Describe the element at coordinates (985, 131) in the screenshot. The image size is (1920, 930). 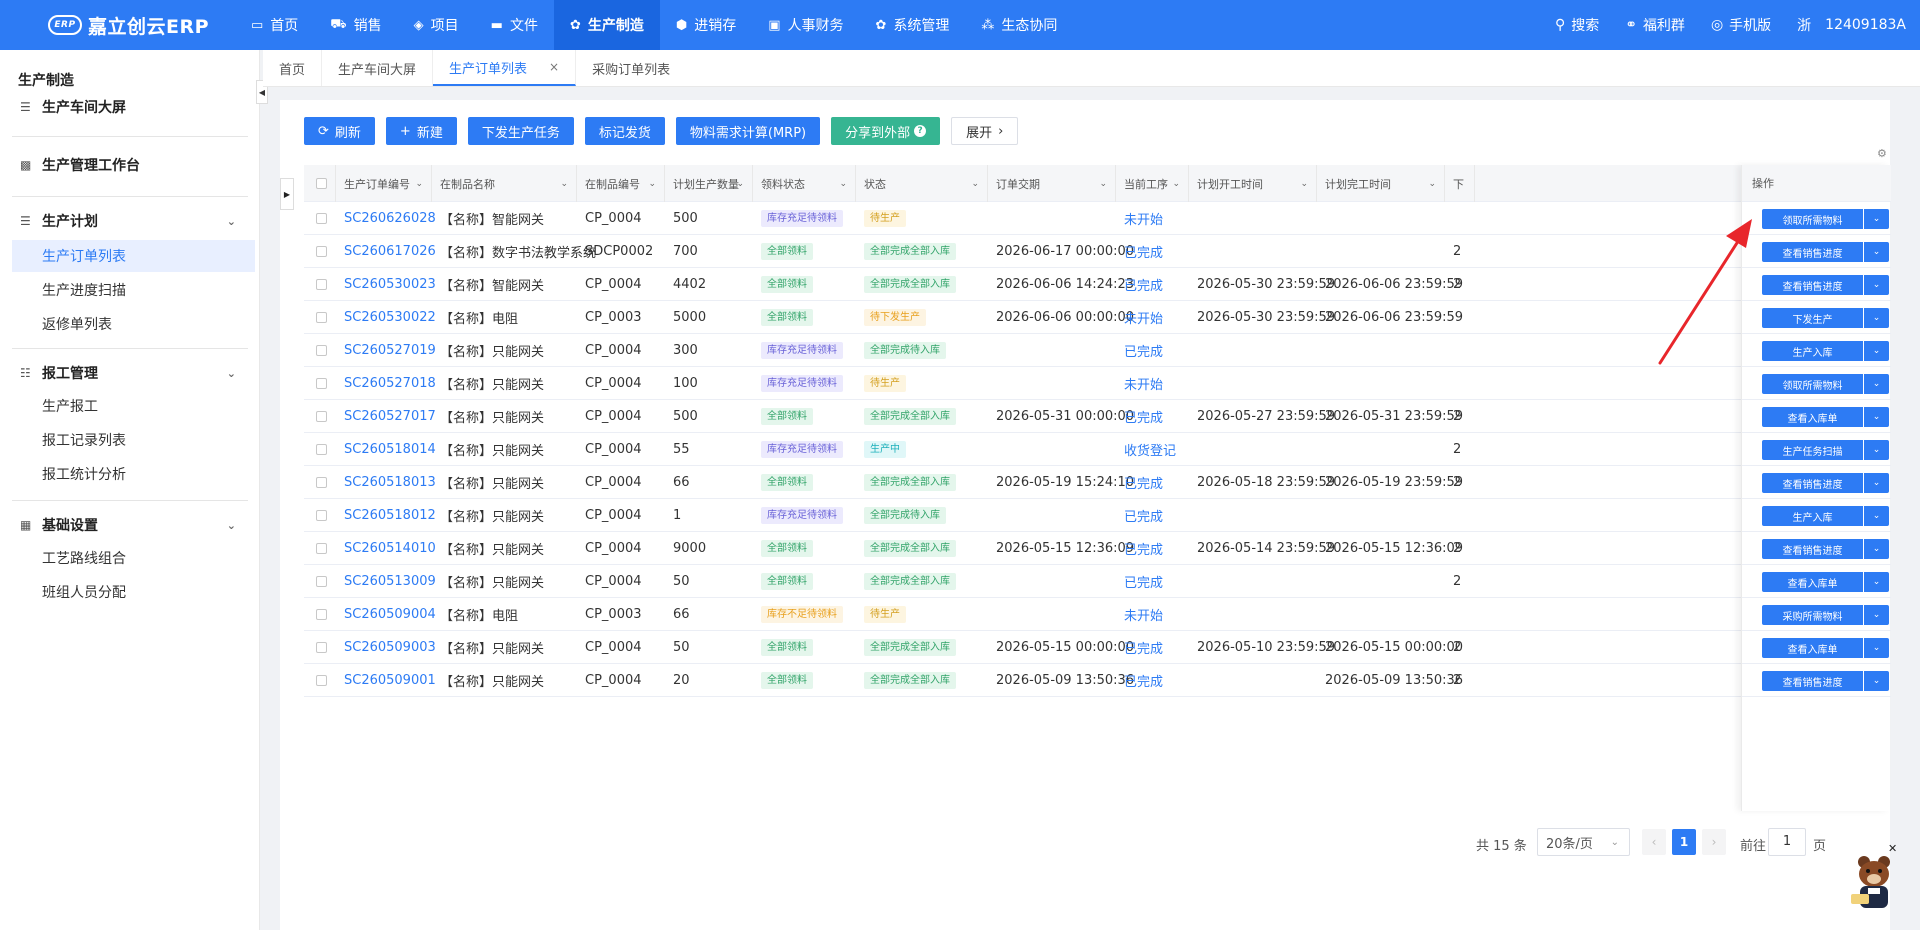
I see `expand-button: 展开 ›` at that location.